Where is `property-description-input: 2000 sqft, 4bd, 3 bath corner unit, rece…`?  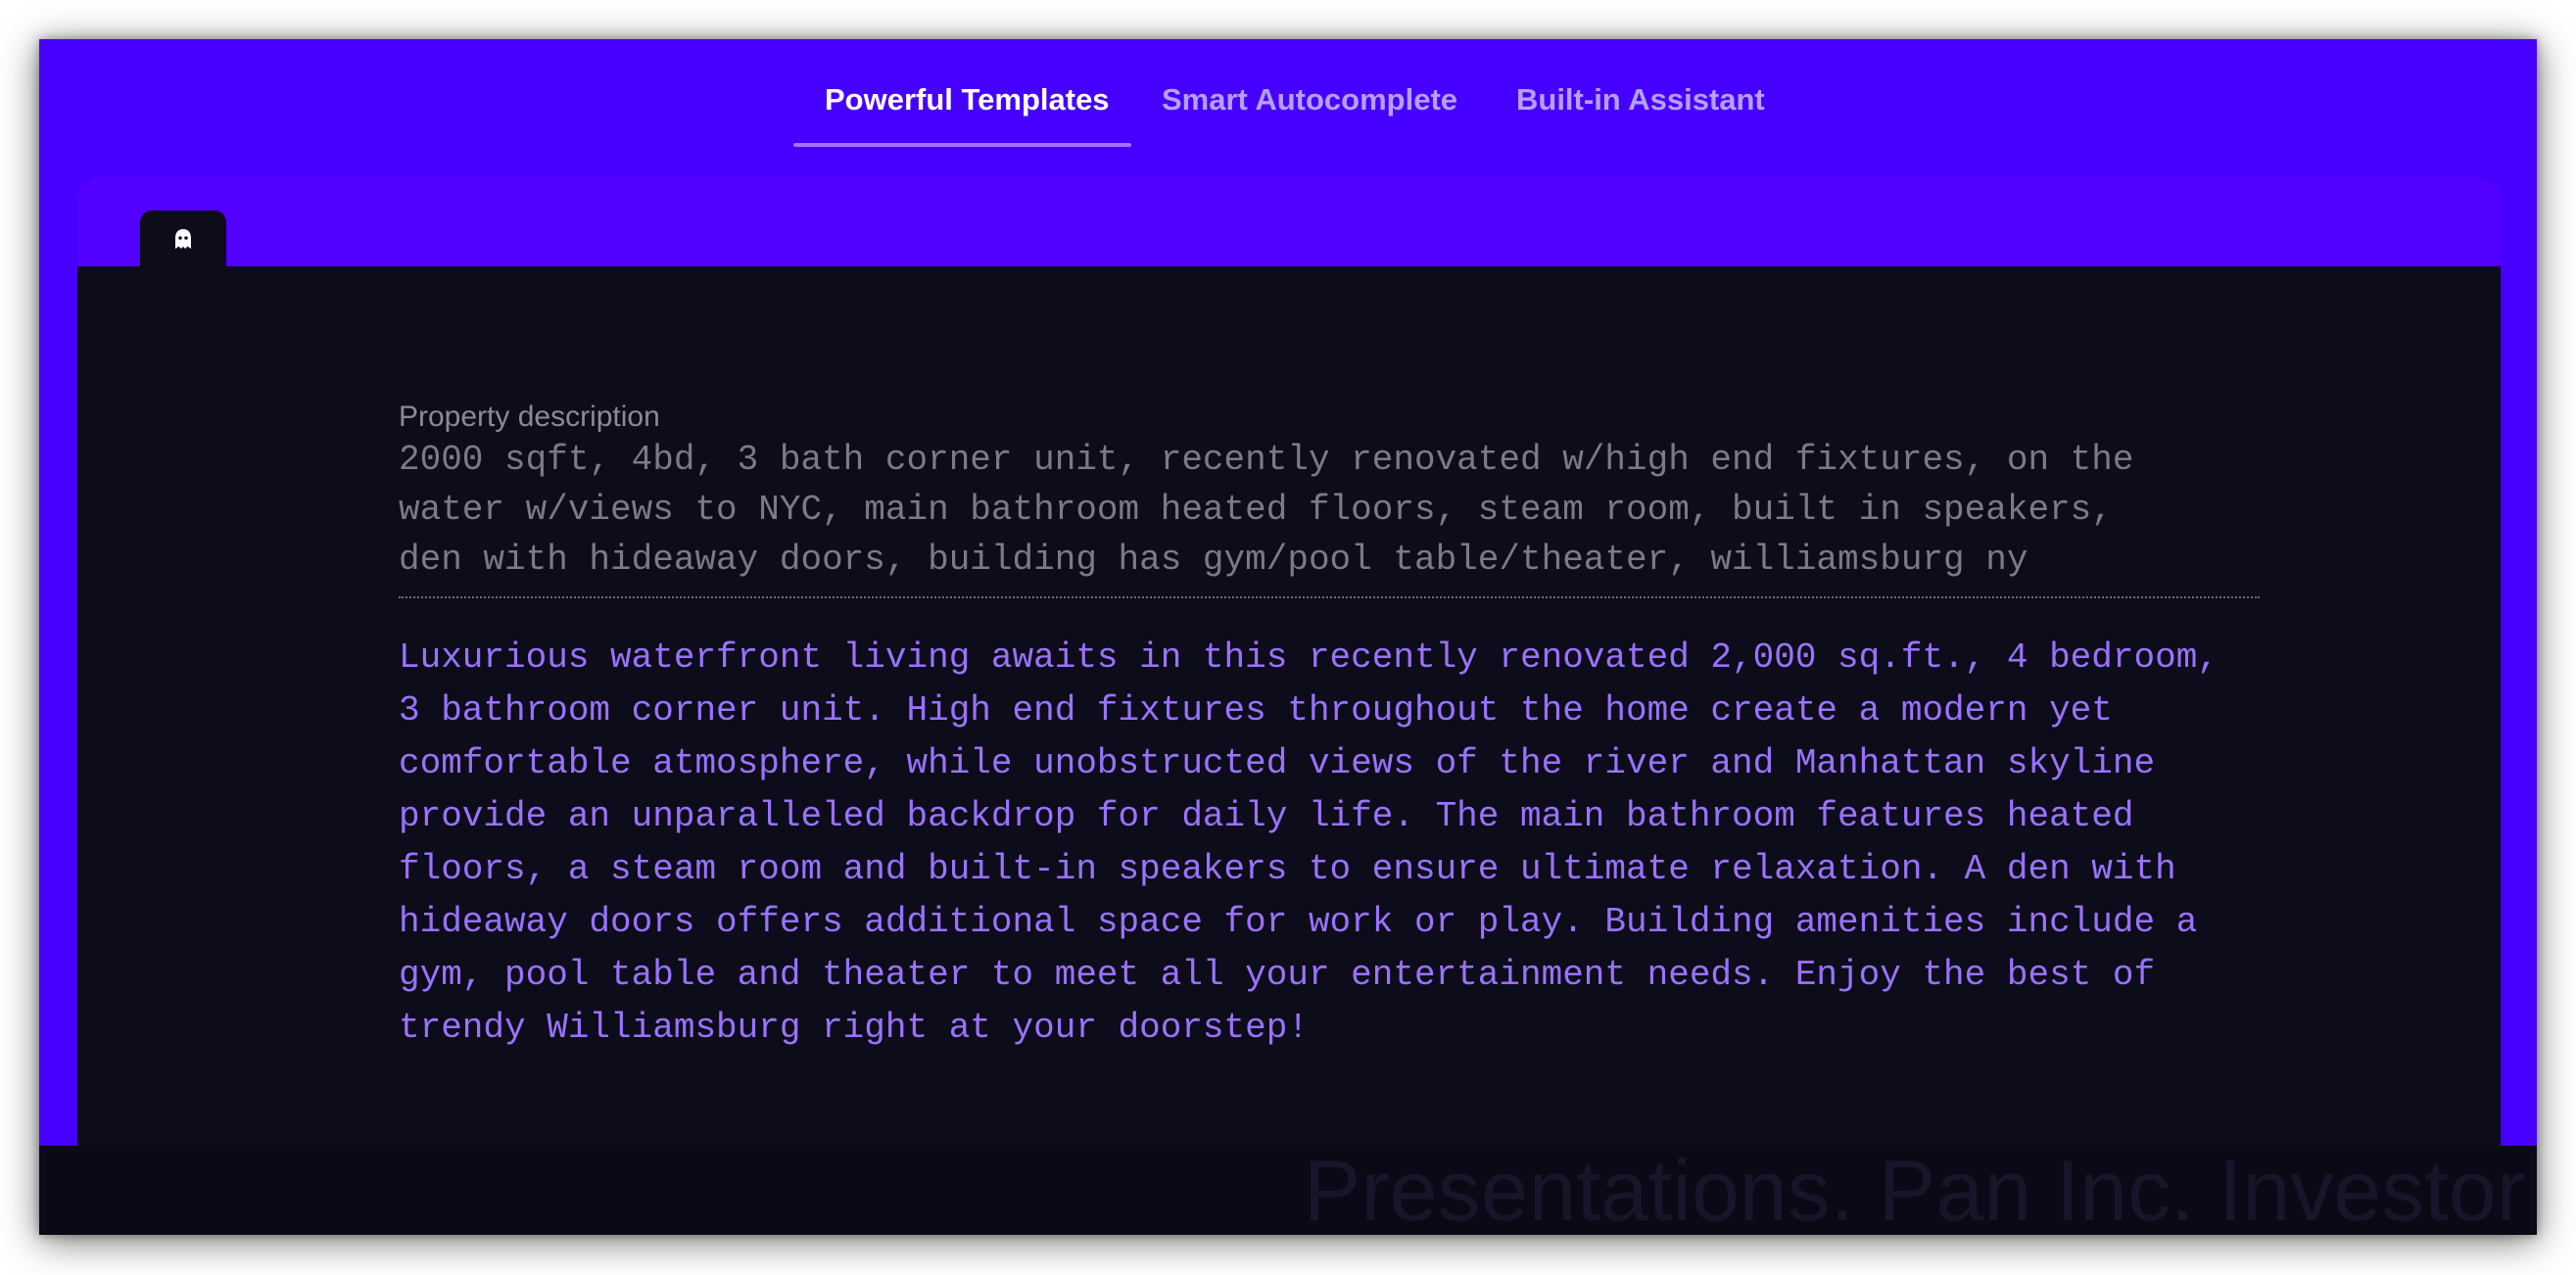
property-description-input: 2000 sqft, 4bd, 3 bath corner unit, rece… is located at coordinates (1329, 517).